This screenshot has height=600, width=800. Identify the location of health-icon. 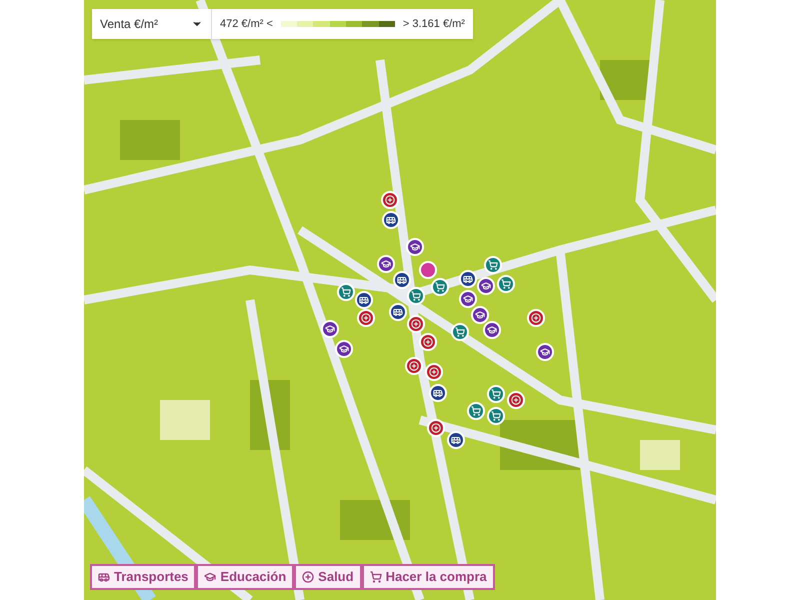
(308, 577).